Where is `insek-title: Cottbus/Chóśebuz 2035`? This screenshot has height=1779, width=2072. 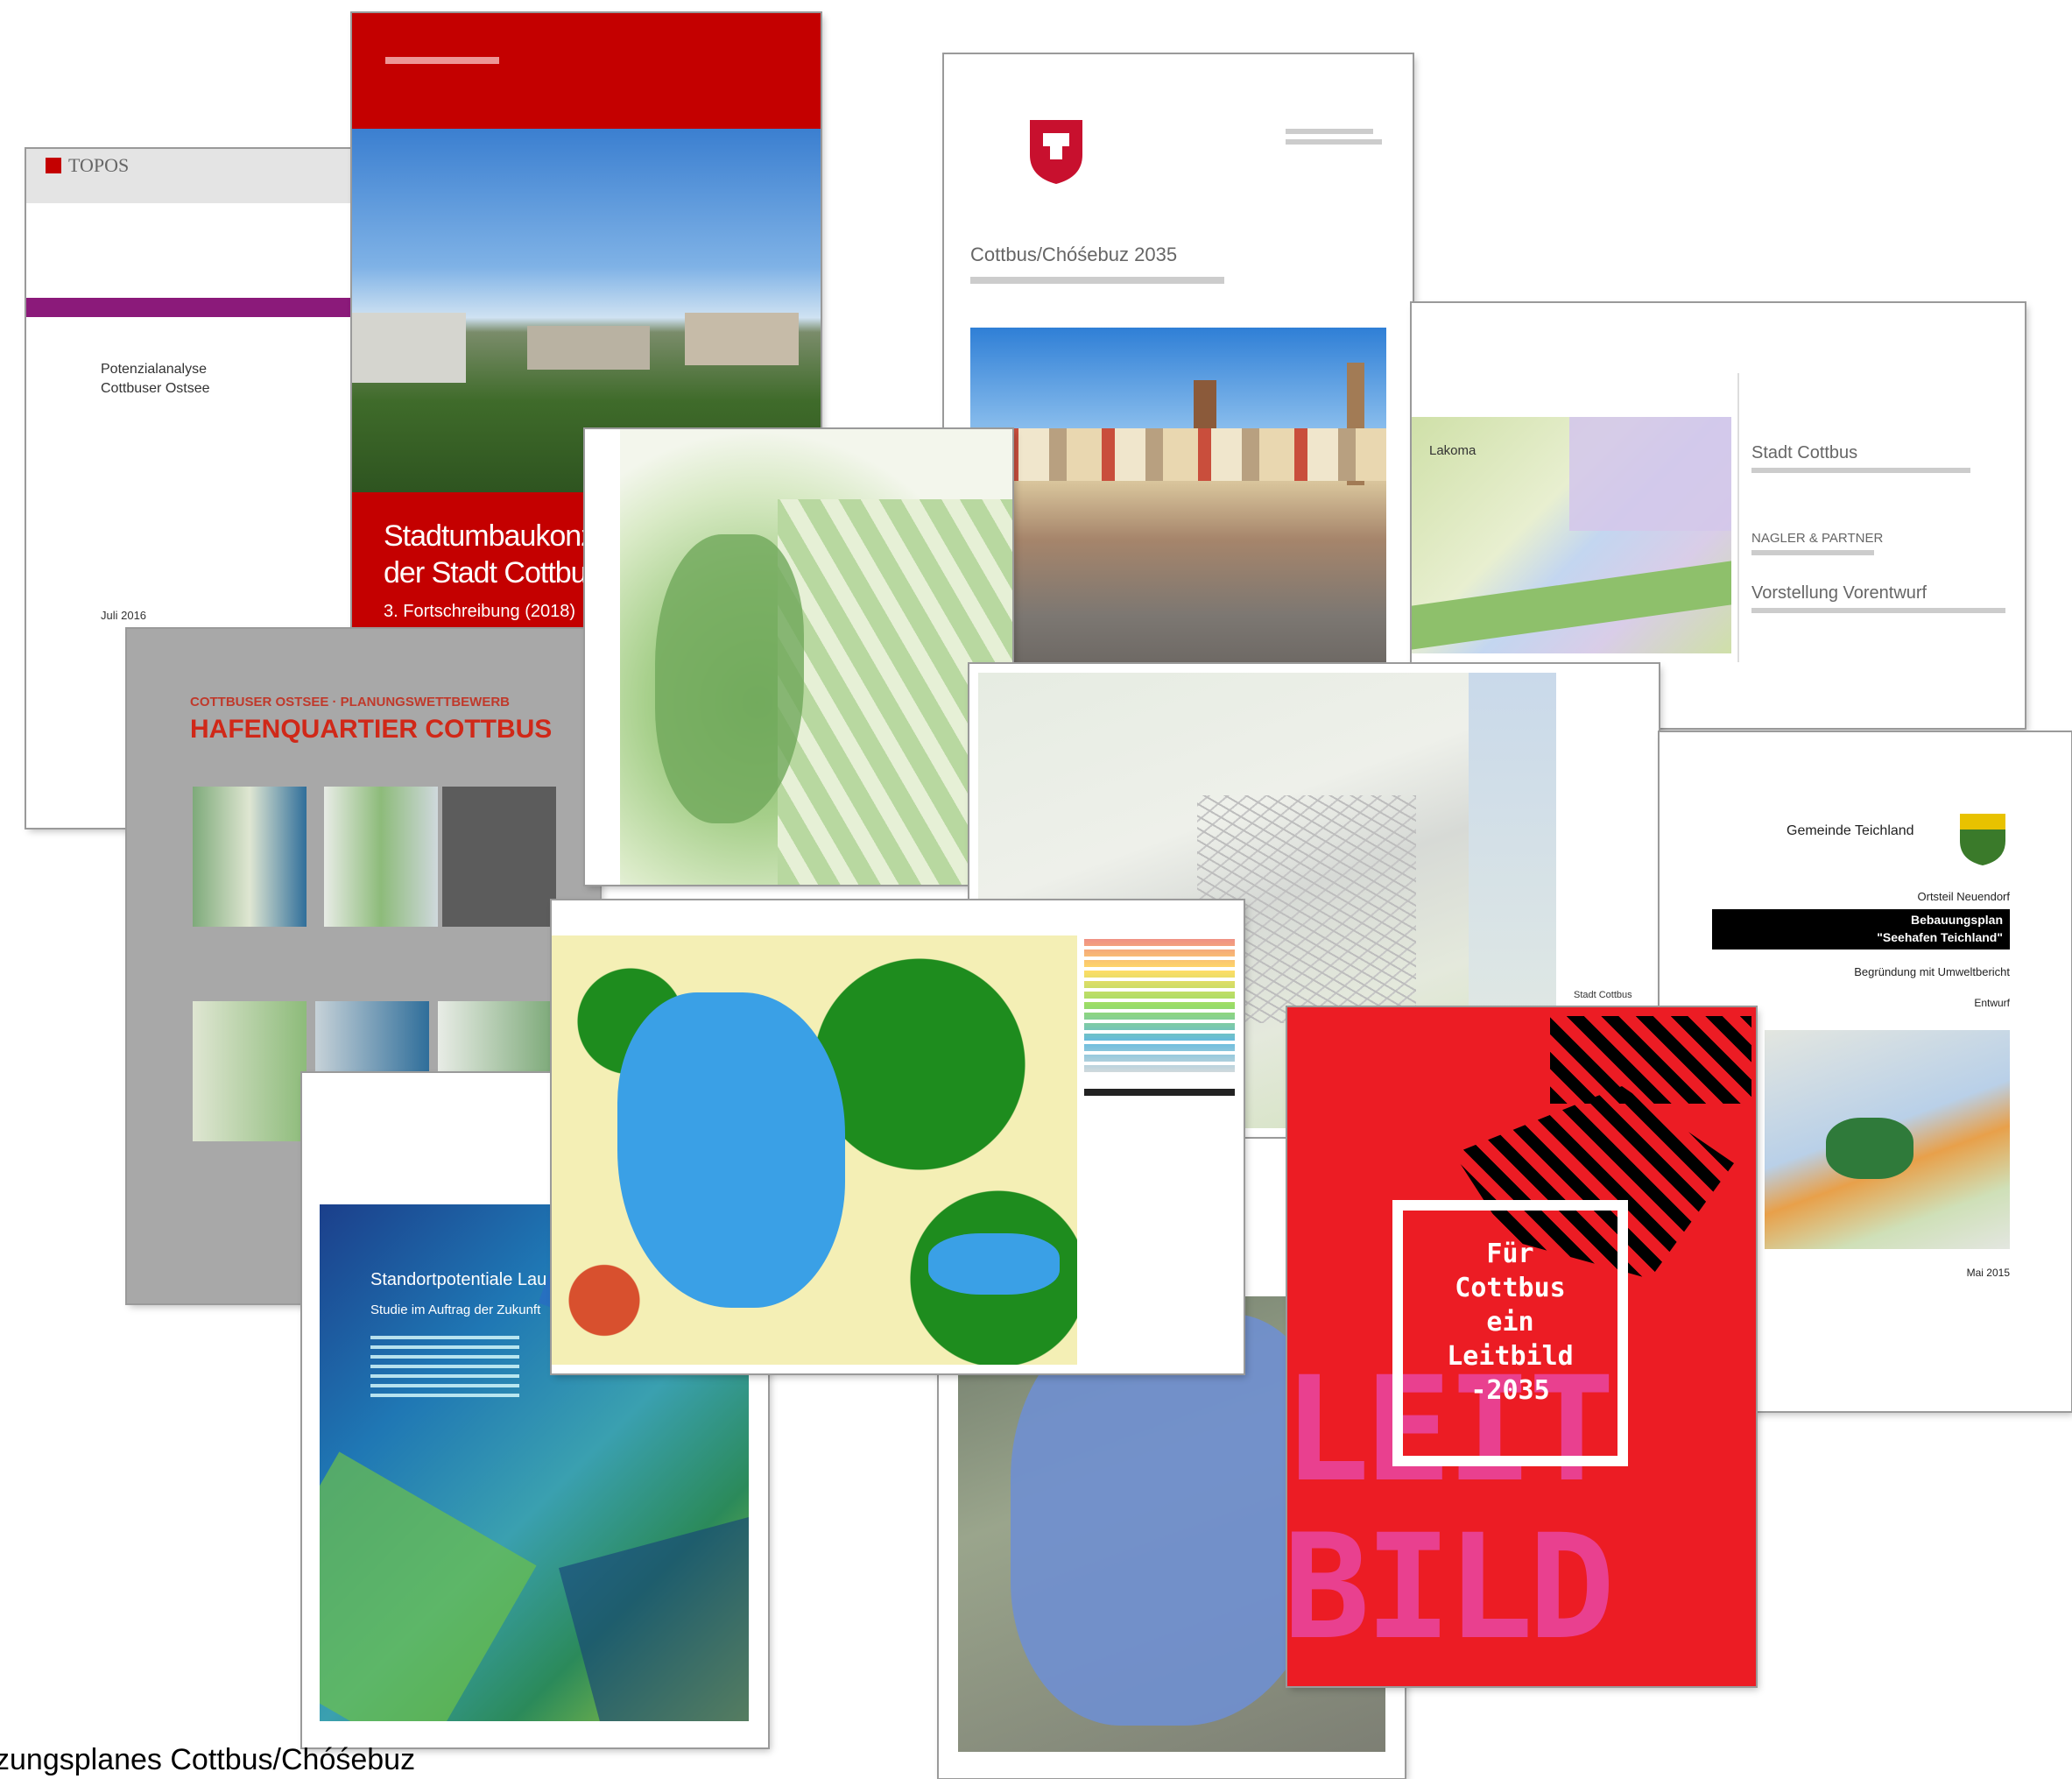
insek-title: Cottbus/Chóśebuz 2035 is located at coordinates (1074, 254).